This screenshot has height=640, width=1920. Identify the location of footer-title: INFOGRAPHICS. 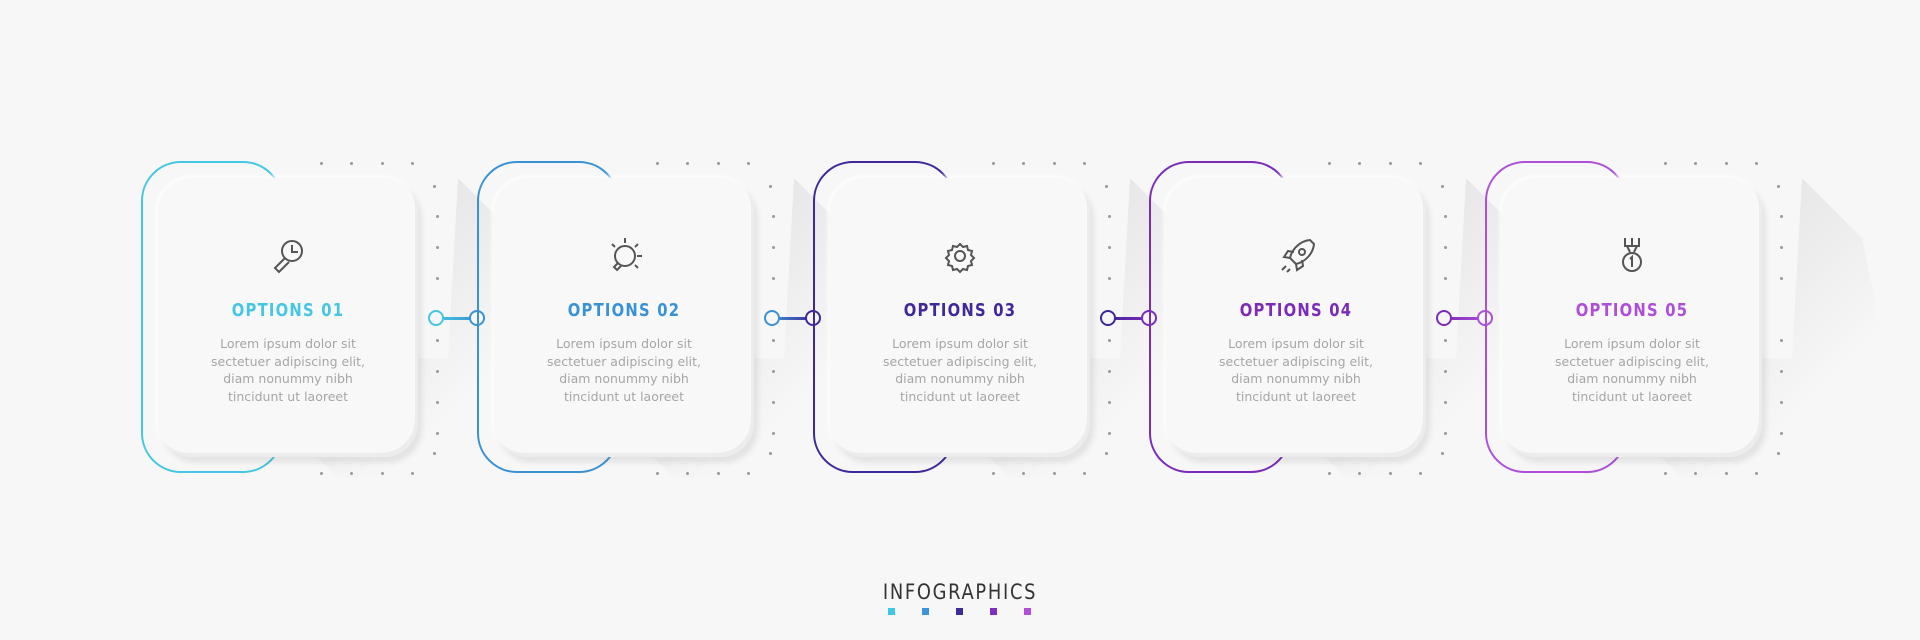
(960, 592).